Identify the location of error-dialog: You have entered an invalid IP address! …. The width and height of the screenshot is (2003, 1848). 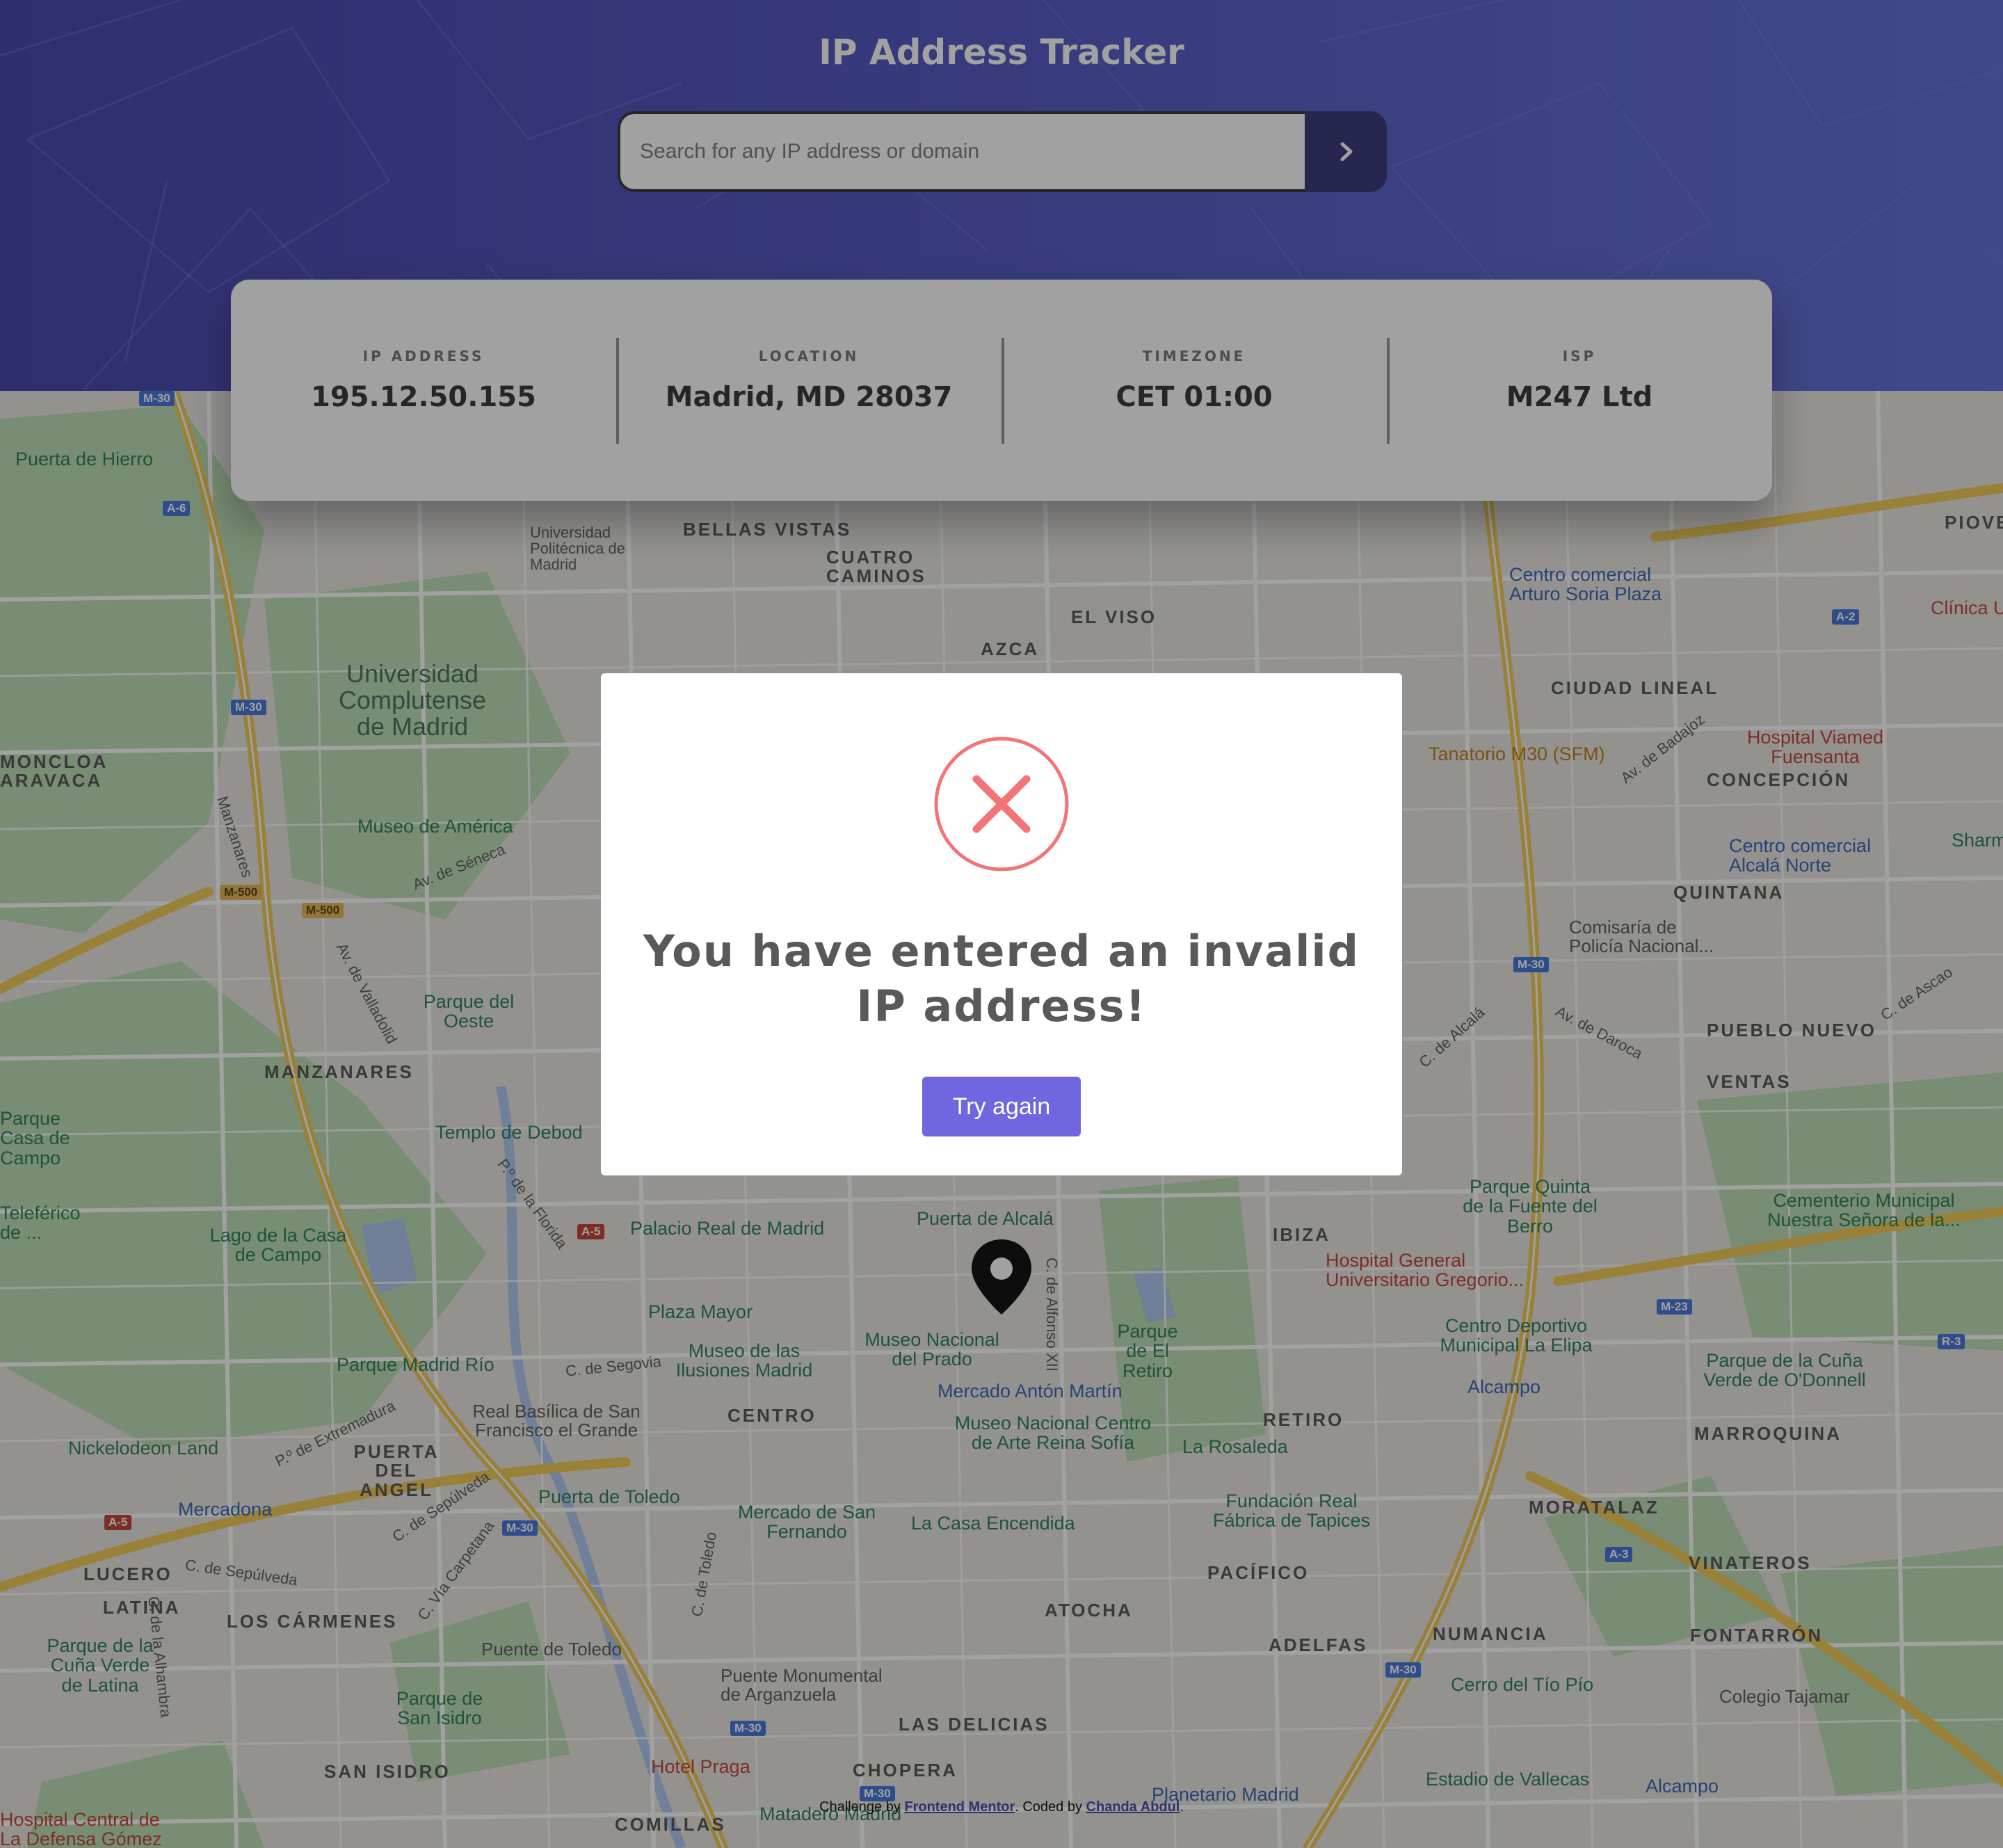
(1001, 924).